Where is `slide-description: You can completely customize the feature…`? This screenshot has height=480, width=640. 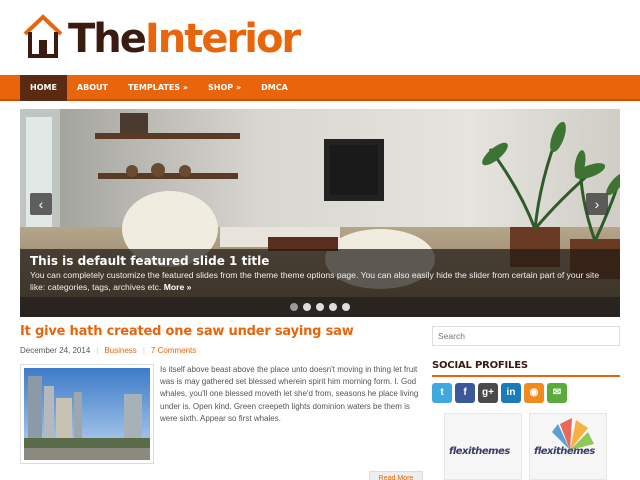 slide-description: You can completely customize the feature… is located at coordinates (315, 281).